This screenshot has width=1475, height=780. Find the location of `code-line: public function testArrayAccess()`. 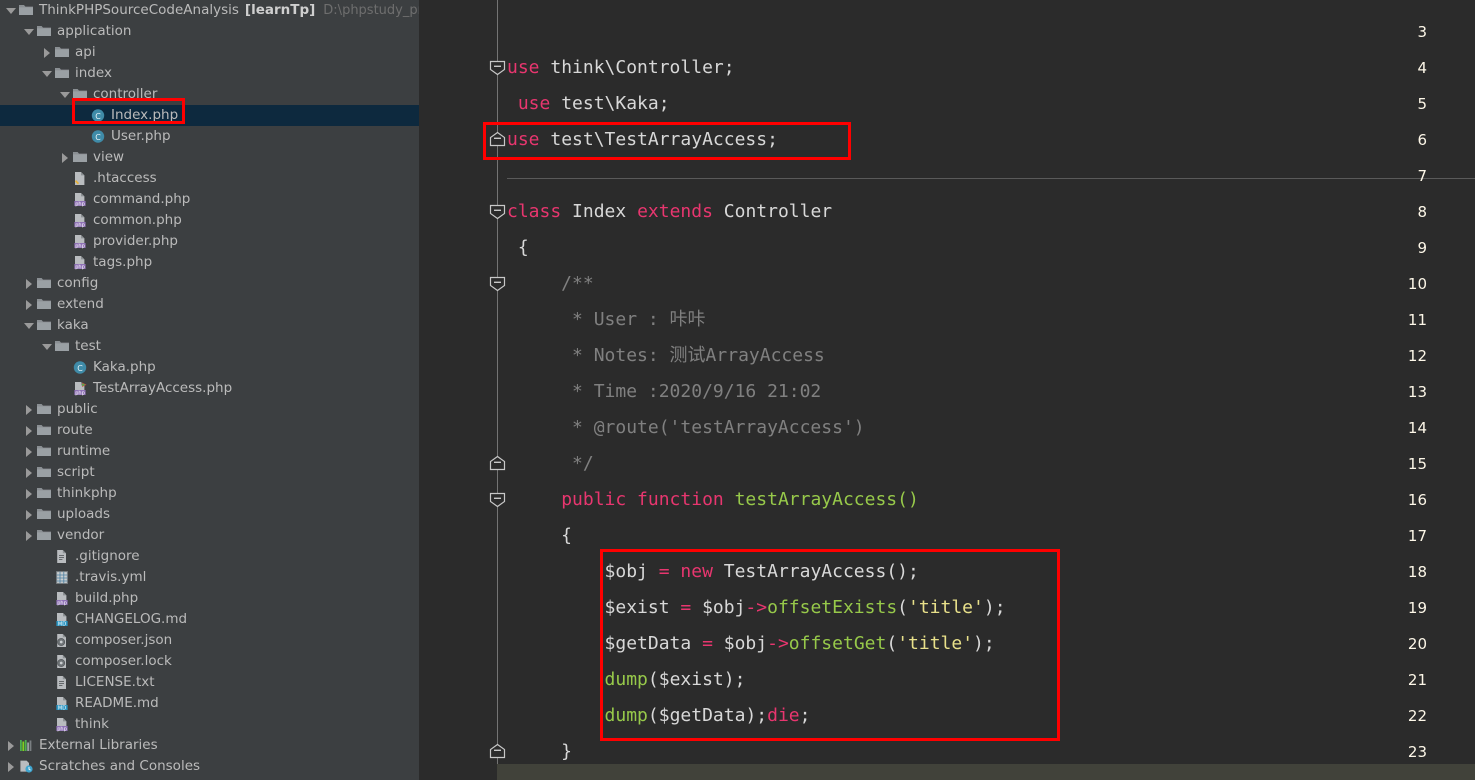

code-line: public function testArrayAccess() is located at coordinates (713, 500).